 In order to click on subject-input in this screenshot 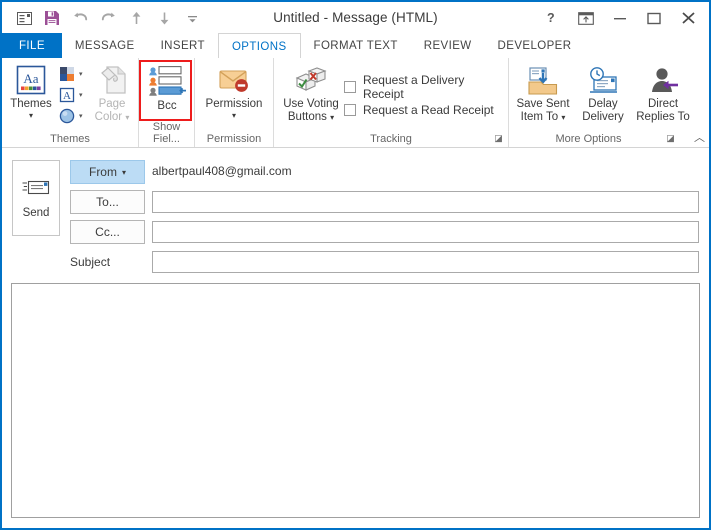, I will do `click(425, 262)`.